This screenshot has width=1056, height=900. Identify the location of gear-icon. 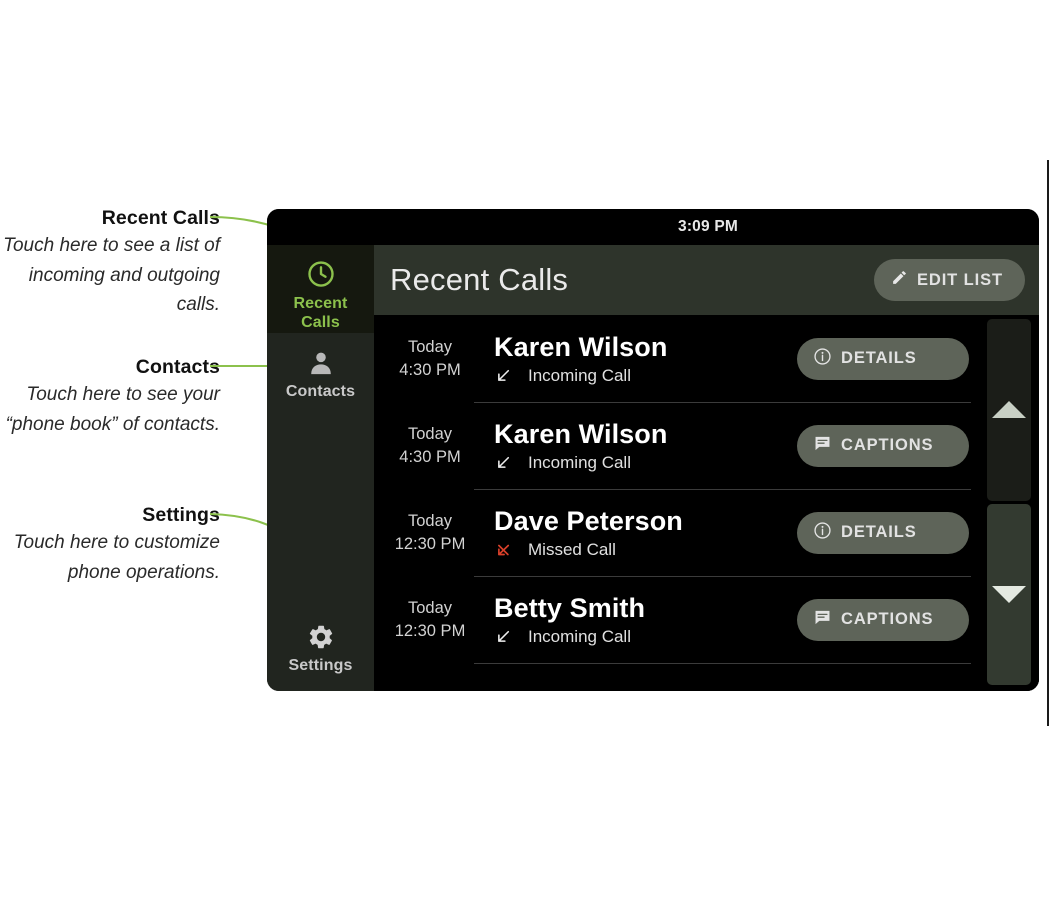
(321, 637).